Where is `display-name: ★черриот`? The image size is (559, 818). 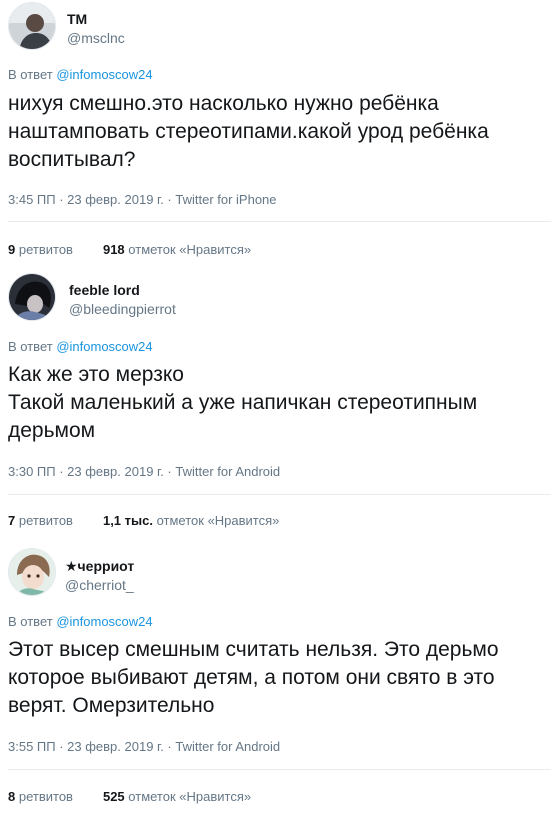 display-name: ★черриот is located at coordinates (99, 566).